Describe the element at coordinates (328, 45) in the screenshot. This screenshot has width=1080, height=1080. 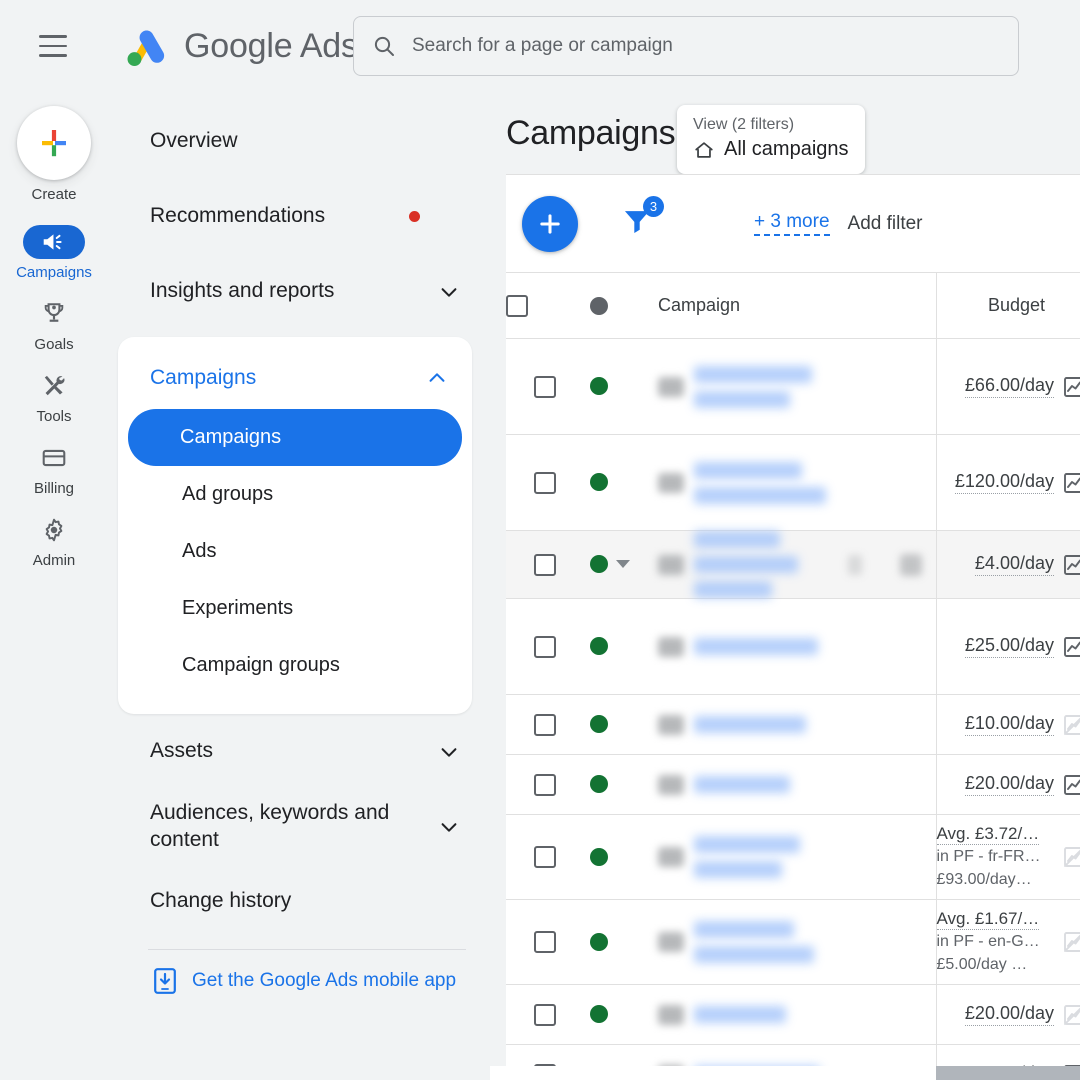
I see `brand-name-secondary: Ads` at that location.